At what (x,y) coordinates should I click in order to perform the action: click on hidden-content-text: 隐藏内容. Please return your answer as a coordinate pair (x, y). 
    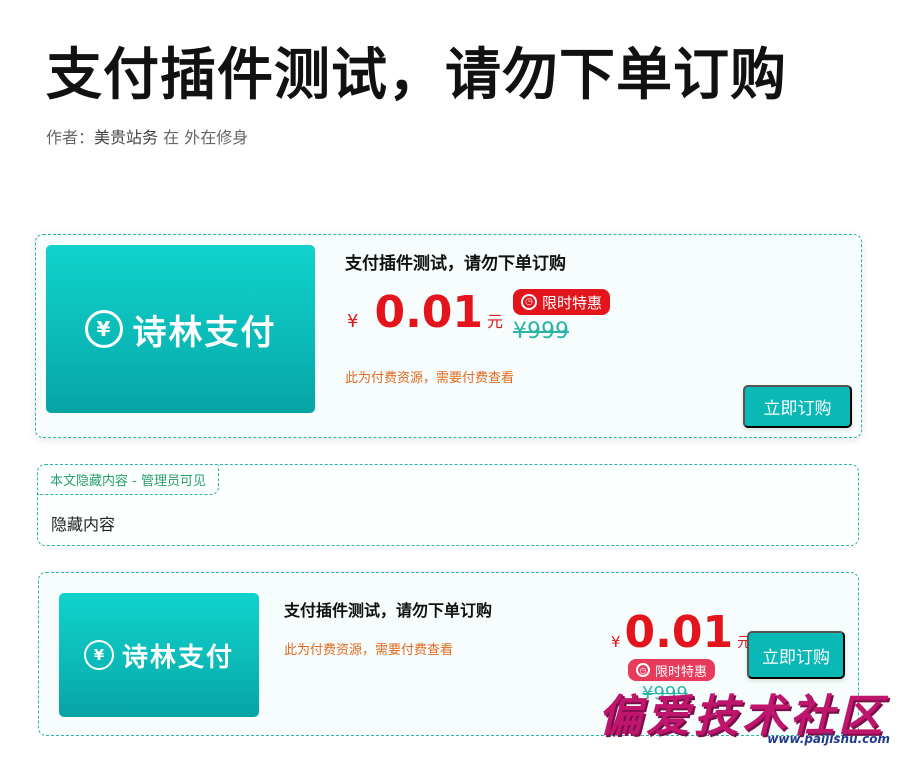
    Looking at the image, I should click on (83, 524).